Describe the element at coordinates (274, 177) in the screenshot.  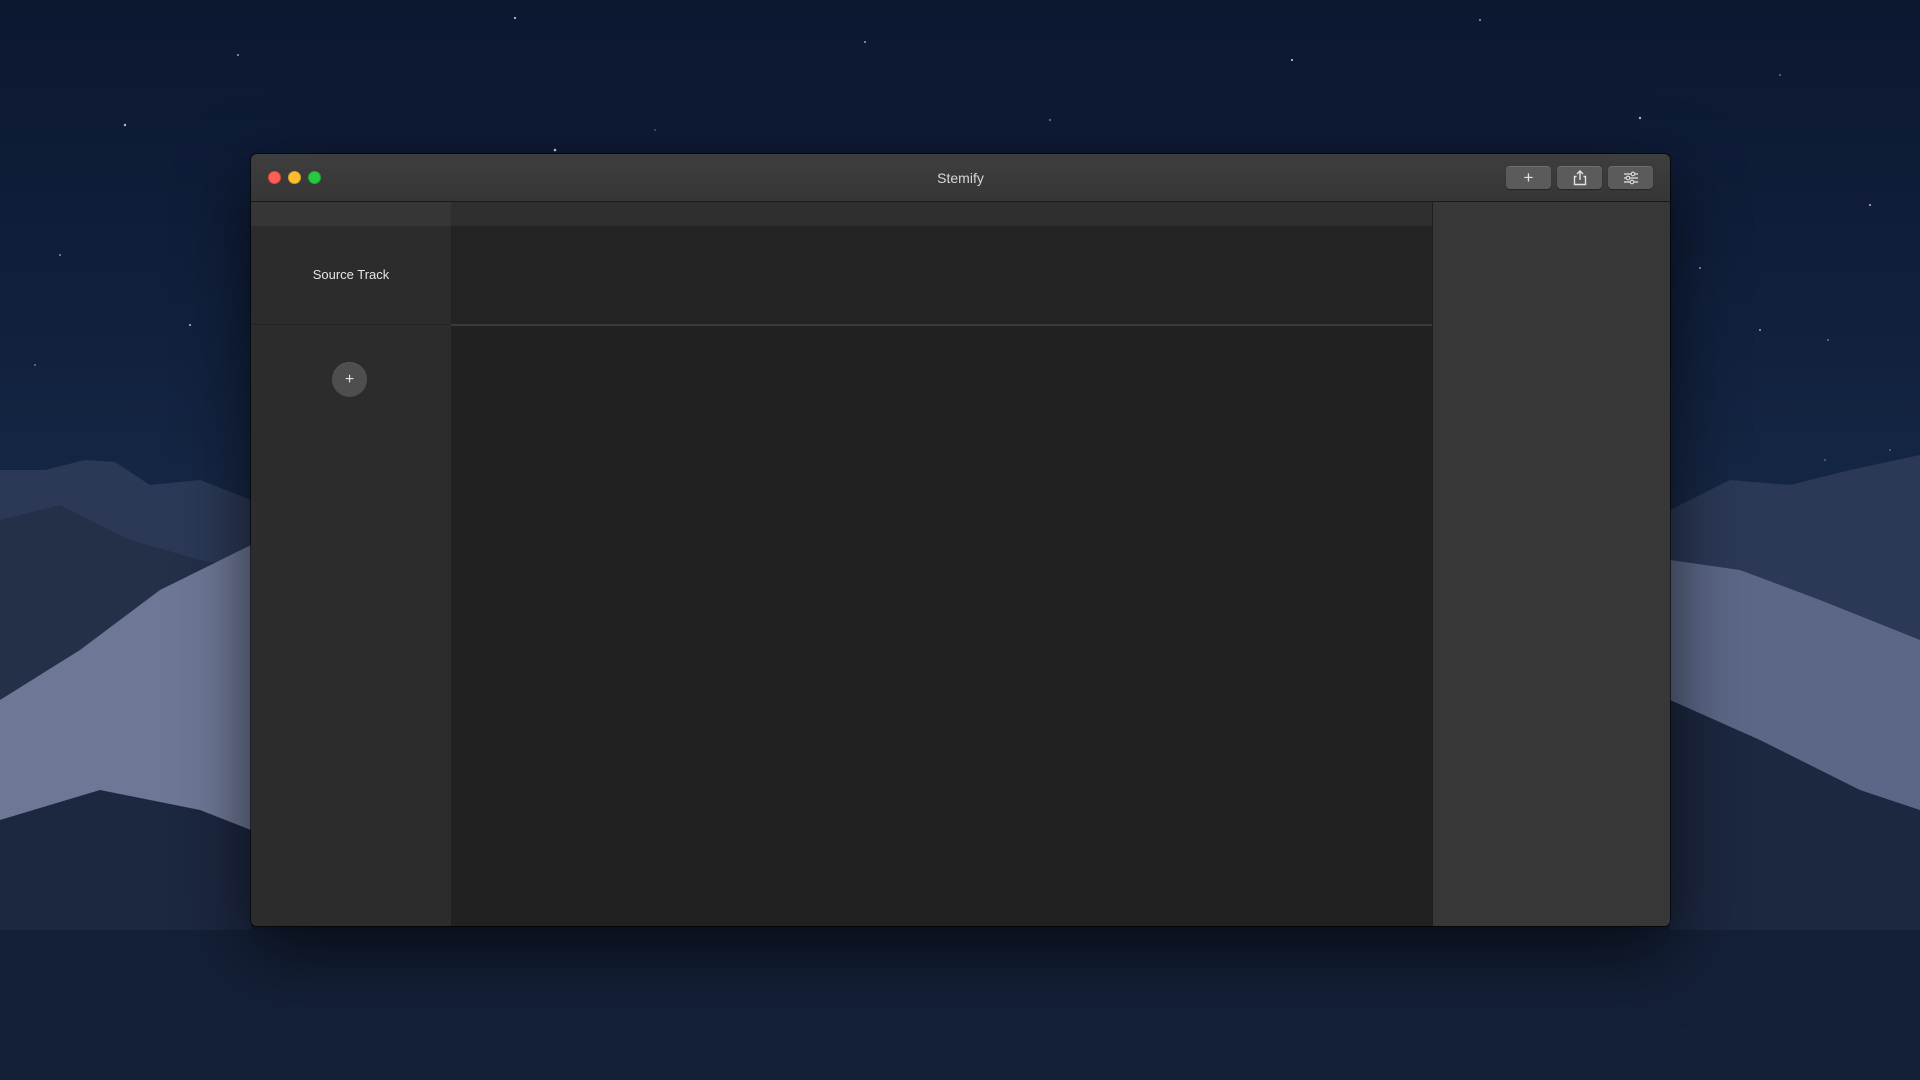
I see `close-window-button` at that location.